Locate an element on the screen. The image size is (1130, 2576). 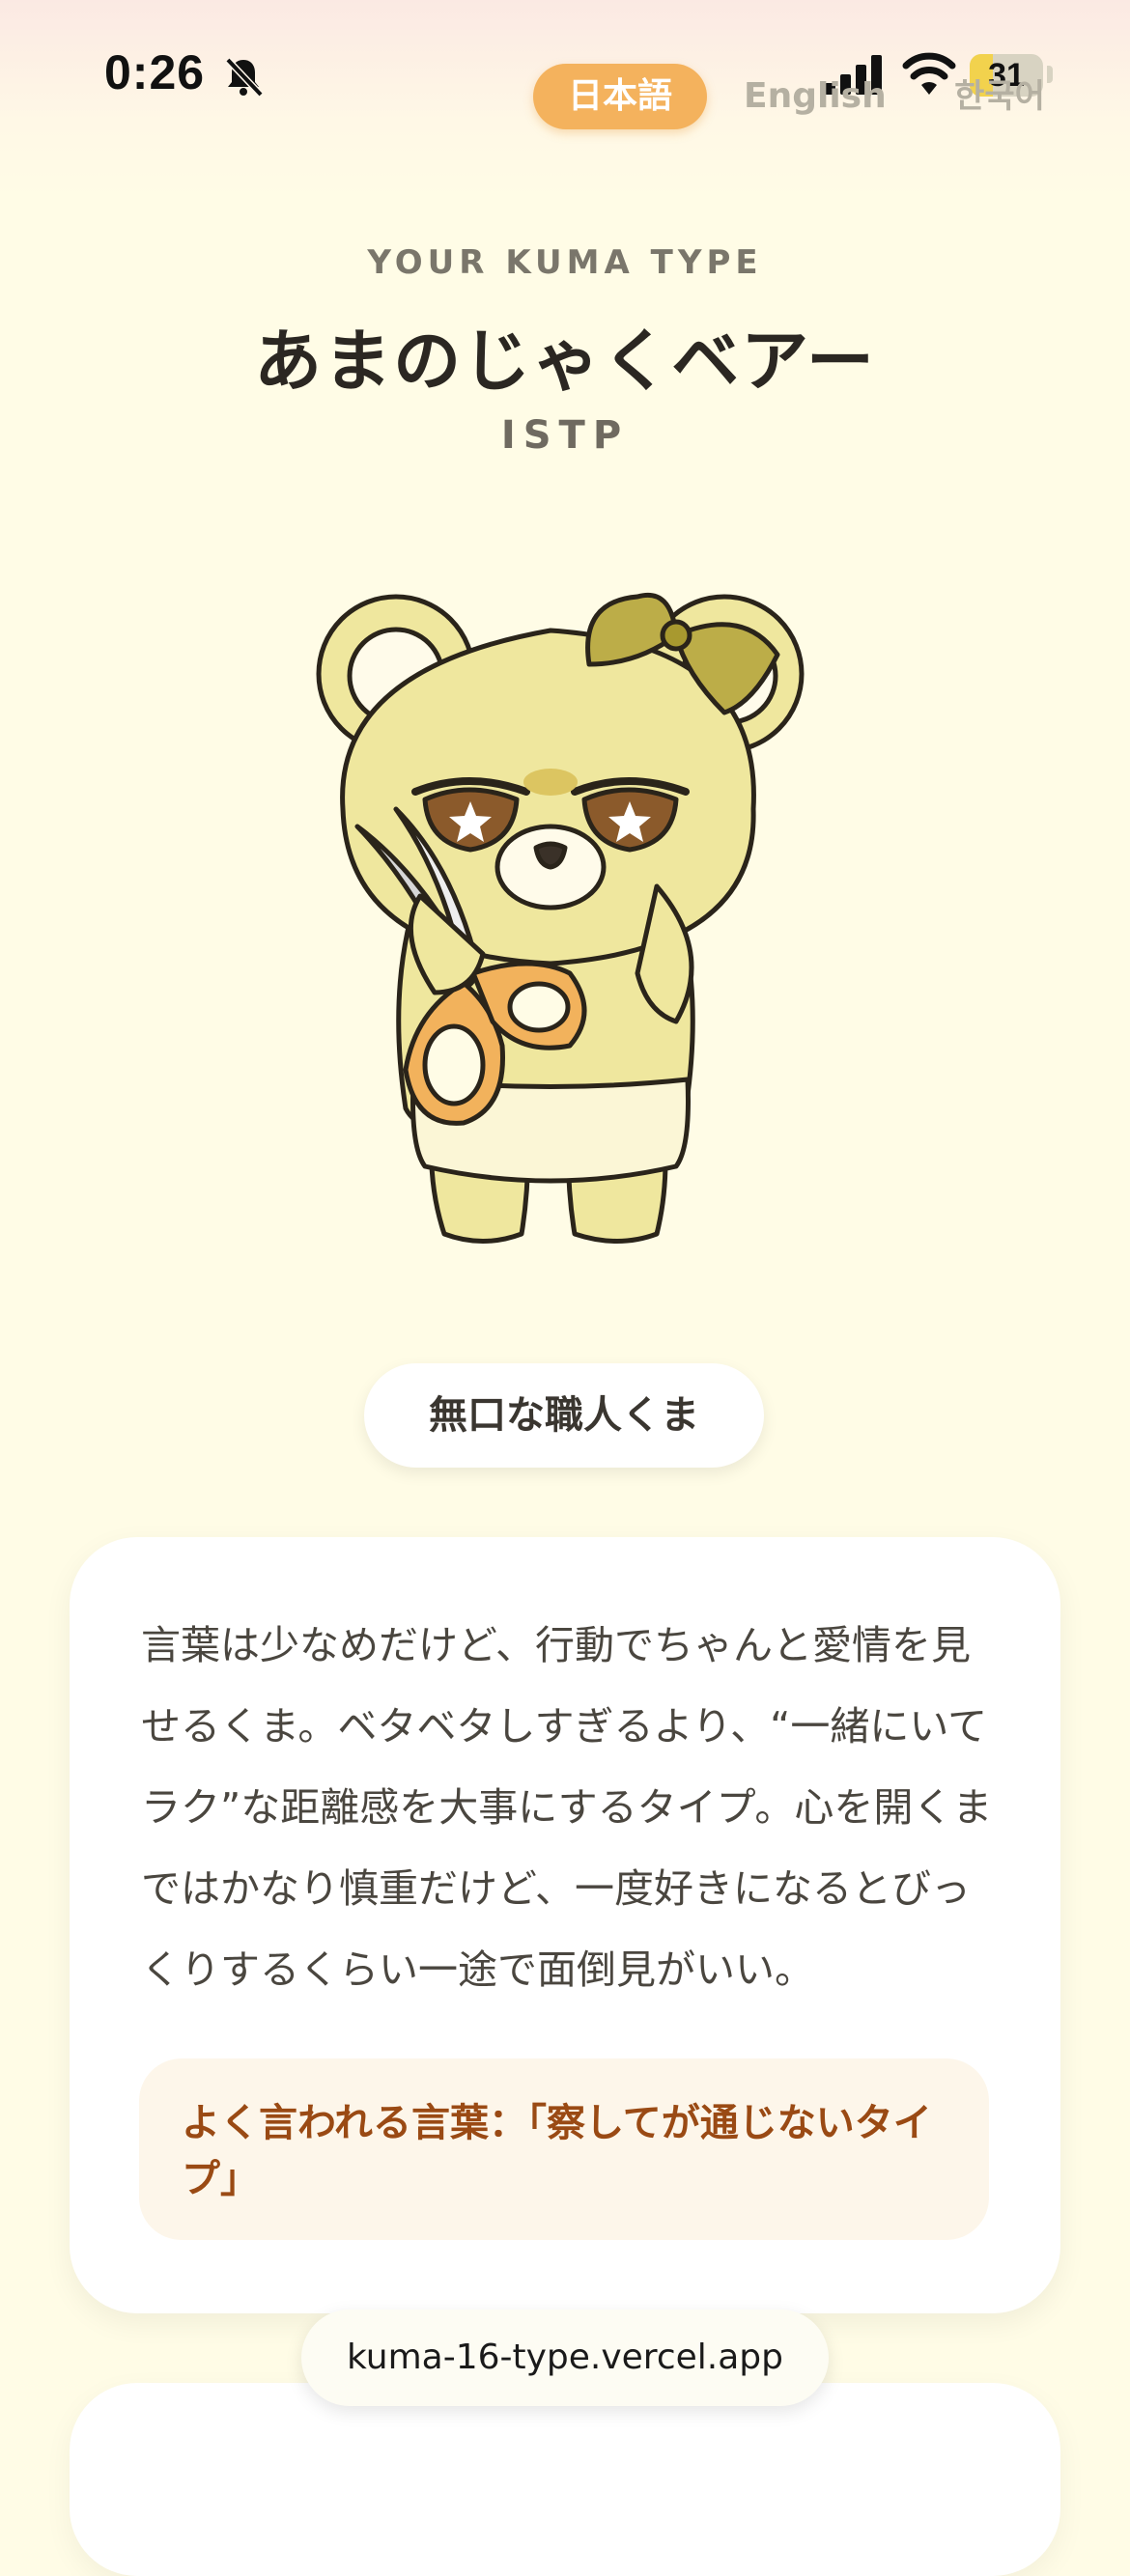
type-name: あまのじゃくベアー is located at coordinates (565, 362).